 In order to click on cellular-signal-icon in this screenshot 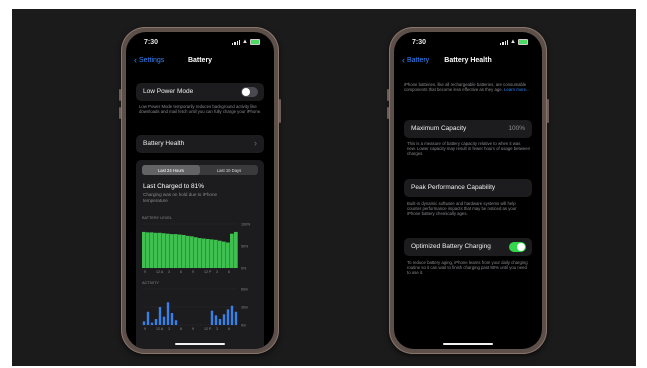, I will do `click(504, 42)`.